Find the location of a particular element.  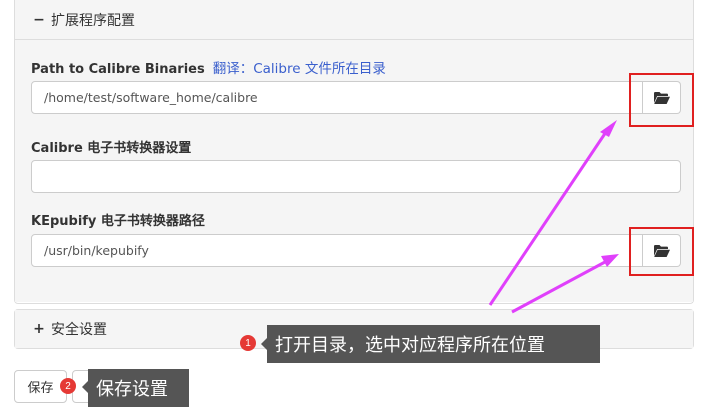

kepubify-path-label: KEpubify 电子书转换器路径 is located at coordinates (118, 221).